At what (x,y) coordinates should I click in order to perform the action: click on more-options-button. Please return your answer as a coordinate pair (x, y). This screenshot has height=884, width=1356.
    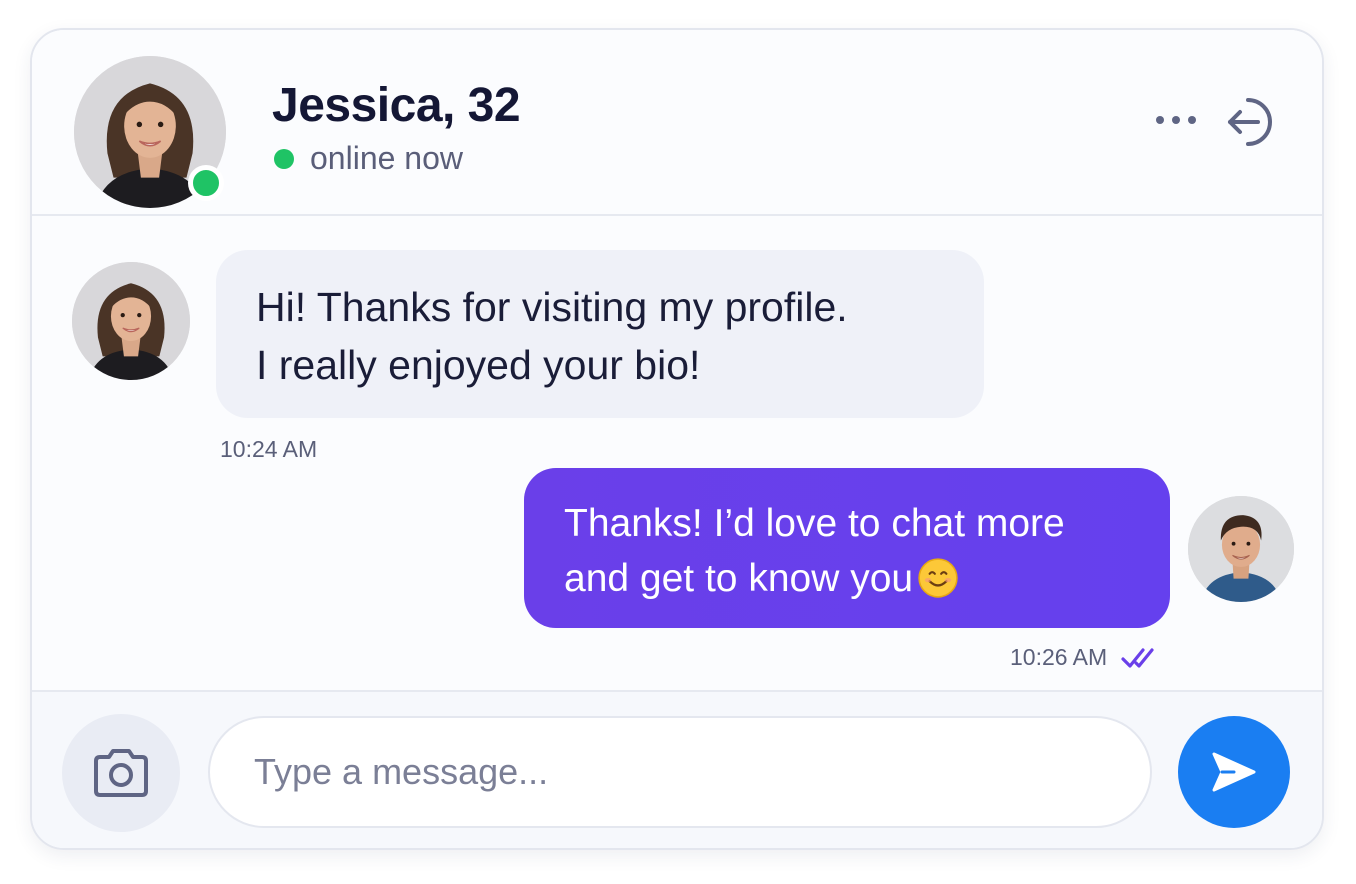
    Looking at the image, I should click on (1176, 120).